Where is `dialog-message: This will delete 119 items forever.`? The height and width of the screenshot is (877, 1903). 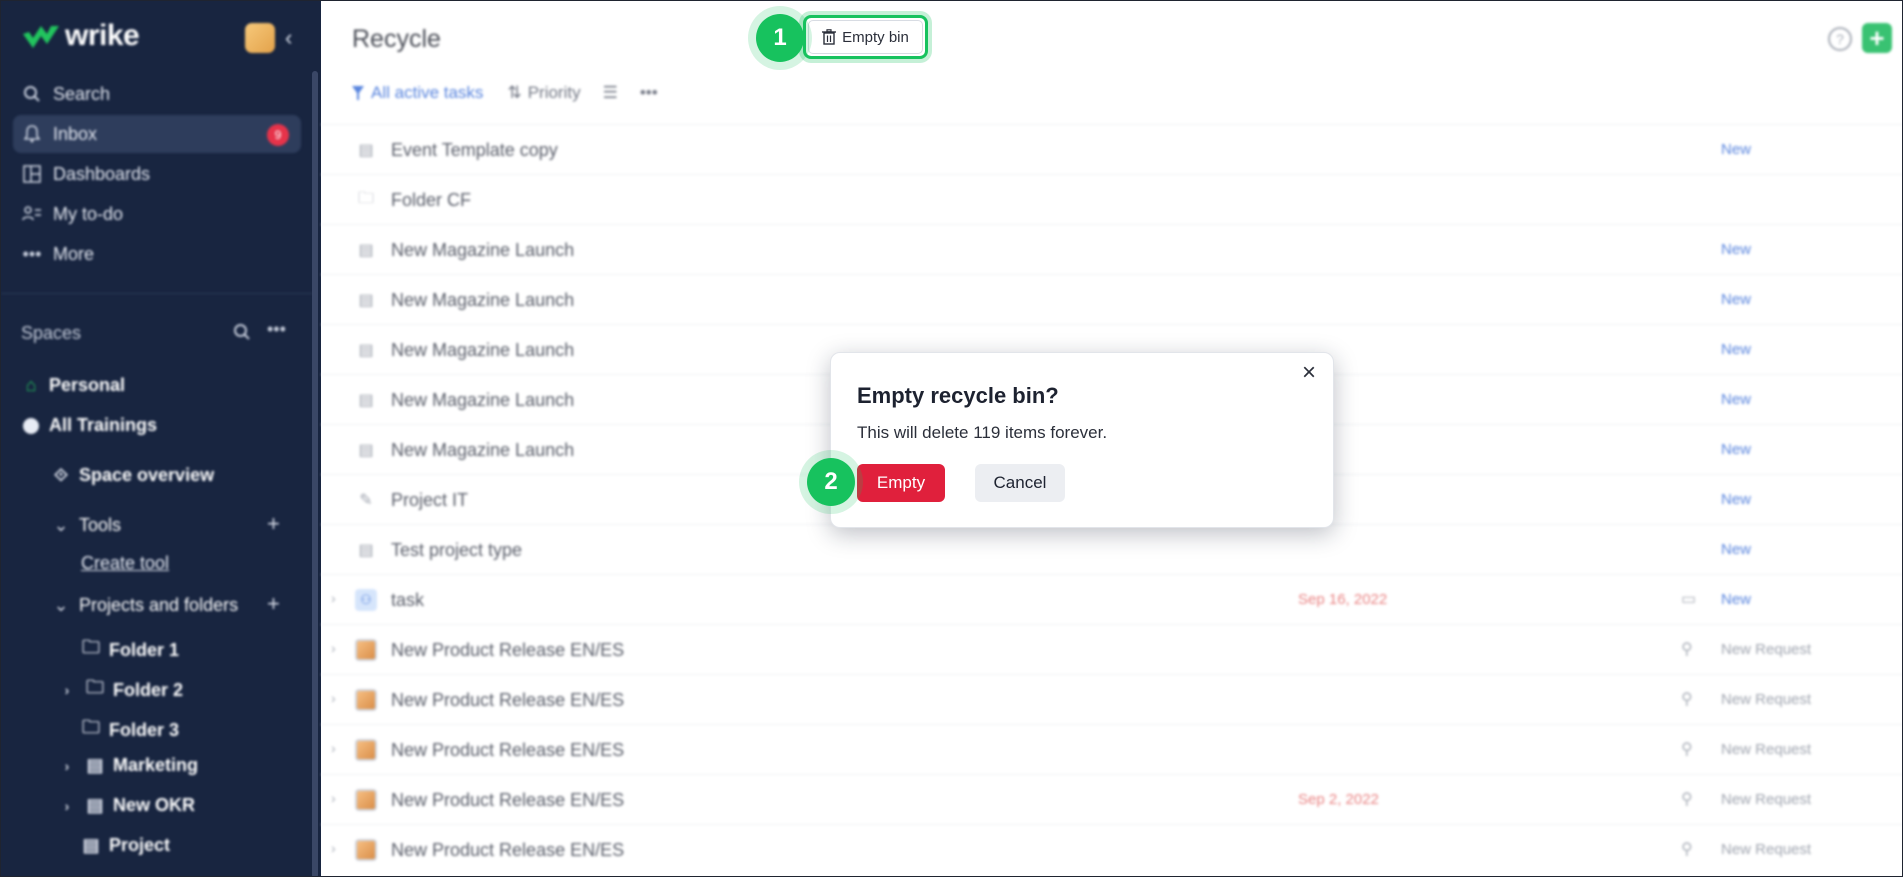 dialog-message: This will delete 119 items forever. is located at coordinates (982, 432).